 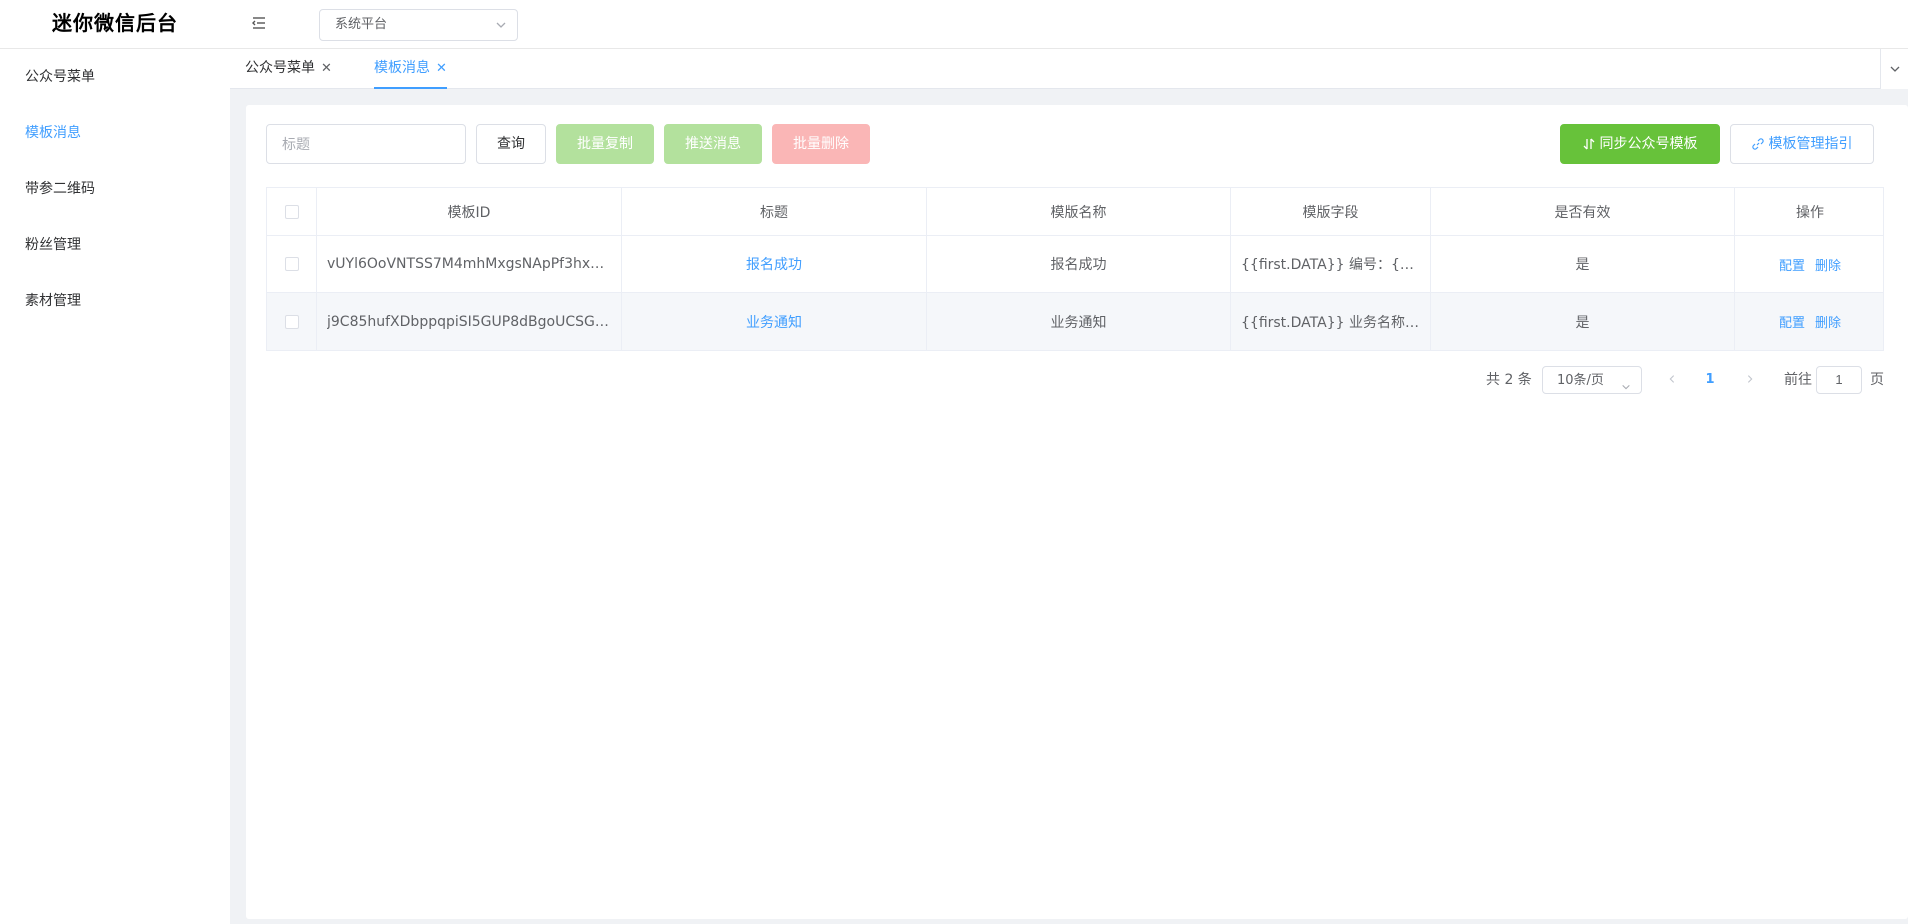 I want to click on page-size-select: 10条/页, so click(x=1592, y=380).